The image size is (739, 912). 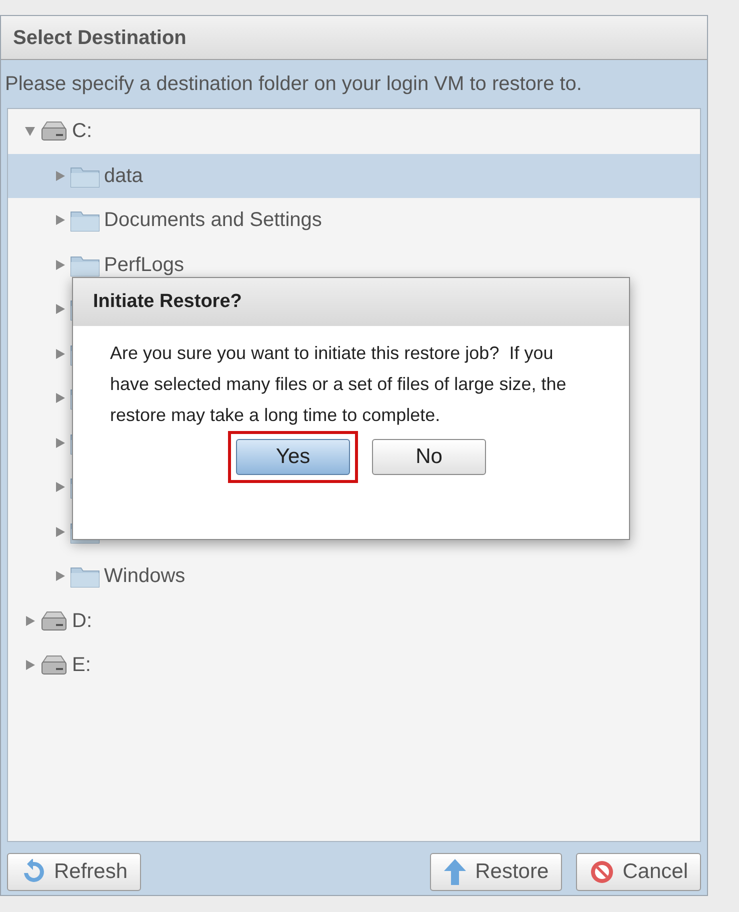 I want to click on tree-item-label: E:, so click(x=81, y=665).